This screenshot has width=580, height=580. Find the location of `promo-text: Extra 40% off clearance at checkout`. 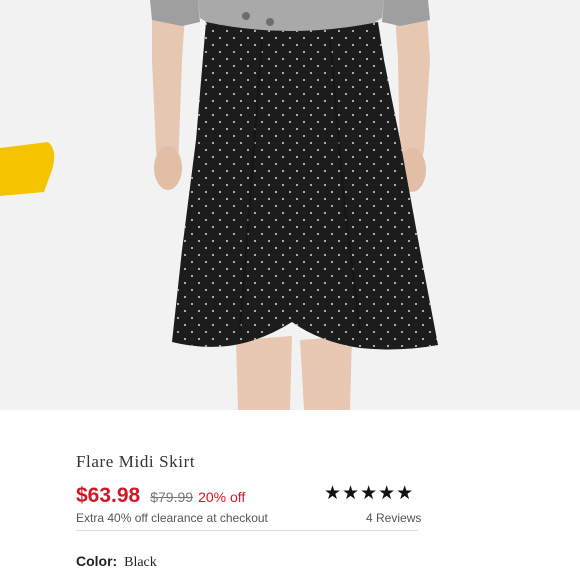

promo-text: Extra 40% off clearance at checkout is located at coordinates (172, 518).